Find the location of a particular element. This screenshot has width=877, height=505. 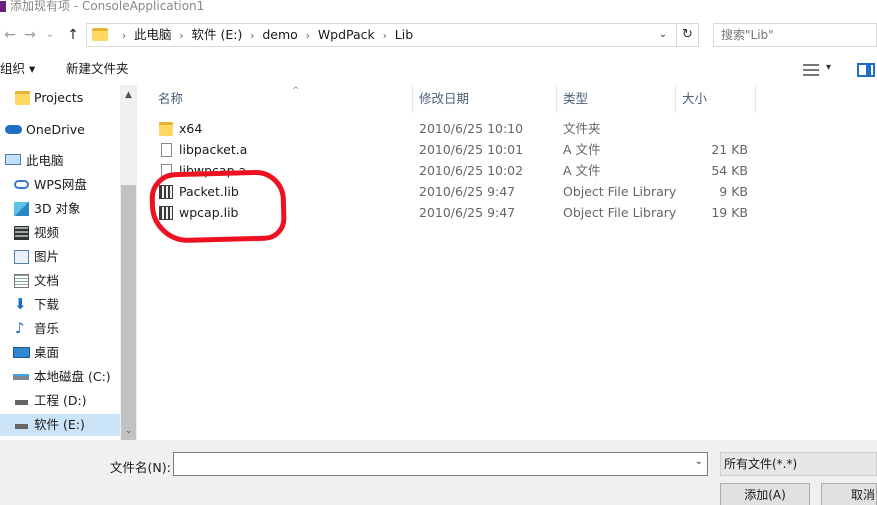

sidebar-item-documents: 文档 is located at coordinates (60, 281).